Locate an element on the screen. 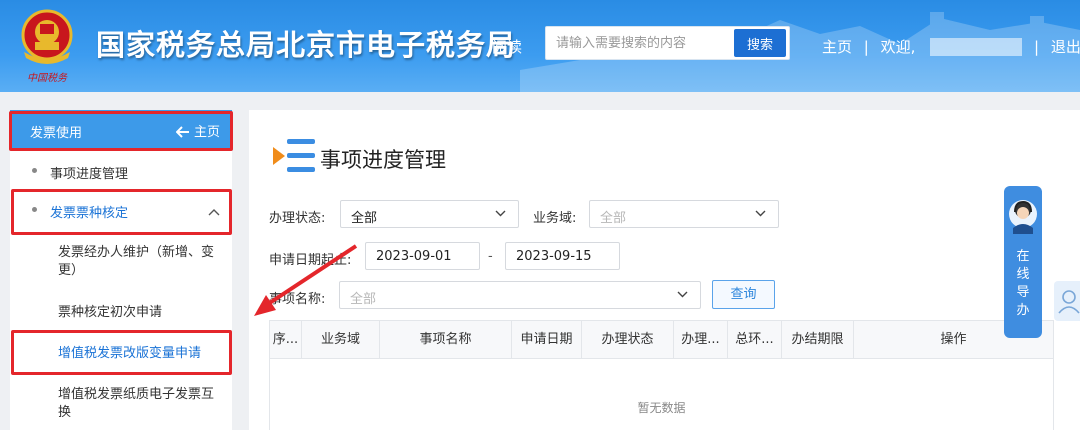 The height and width of the screenshot is (430, 1080). date-from-input: 2023-09-01 is located at coordinates (422, 256).